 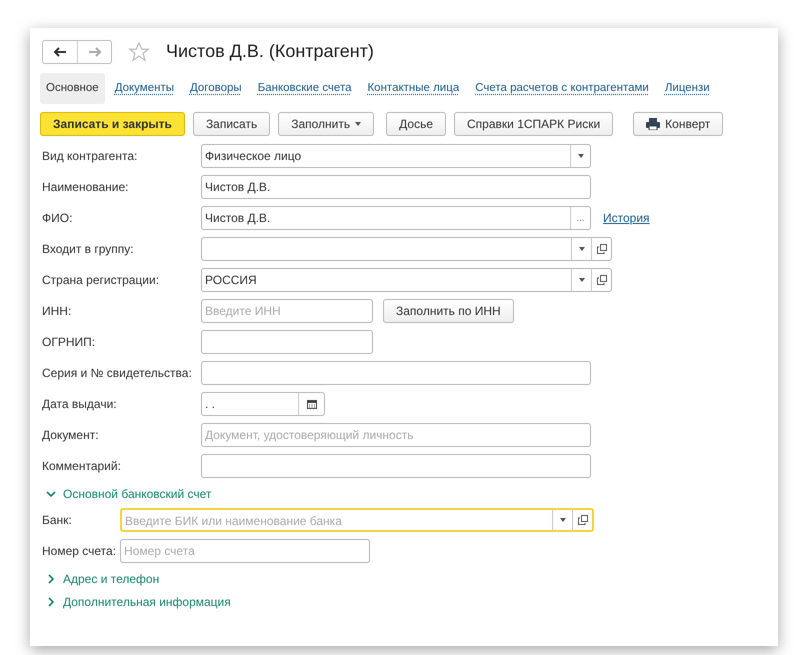 What do you see at coordinates (305, 88) in the screenshot?
I see `tab: Банковские счета` at bounding box center [305, 88].